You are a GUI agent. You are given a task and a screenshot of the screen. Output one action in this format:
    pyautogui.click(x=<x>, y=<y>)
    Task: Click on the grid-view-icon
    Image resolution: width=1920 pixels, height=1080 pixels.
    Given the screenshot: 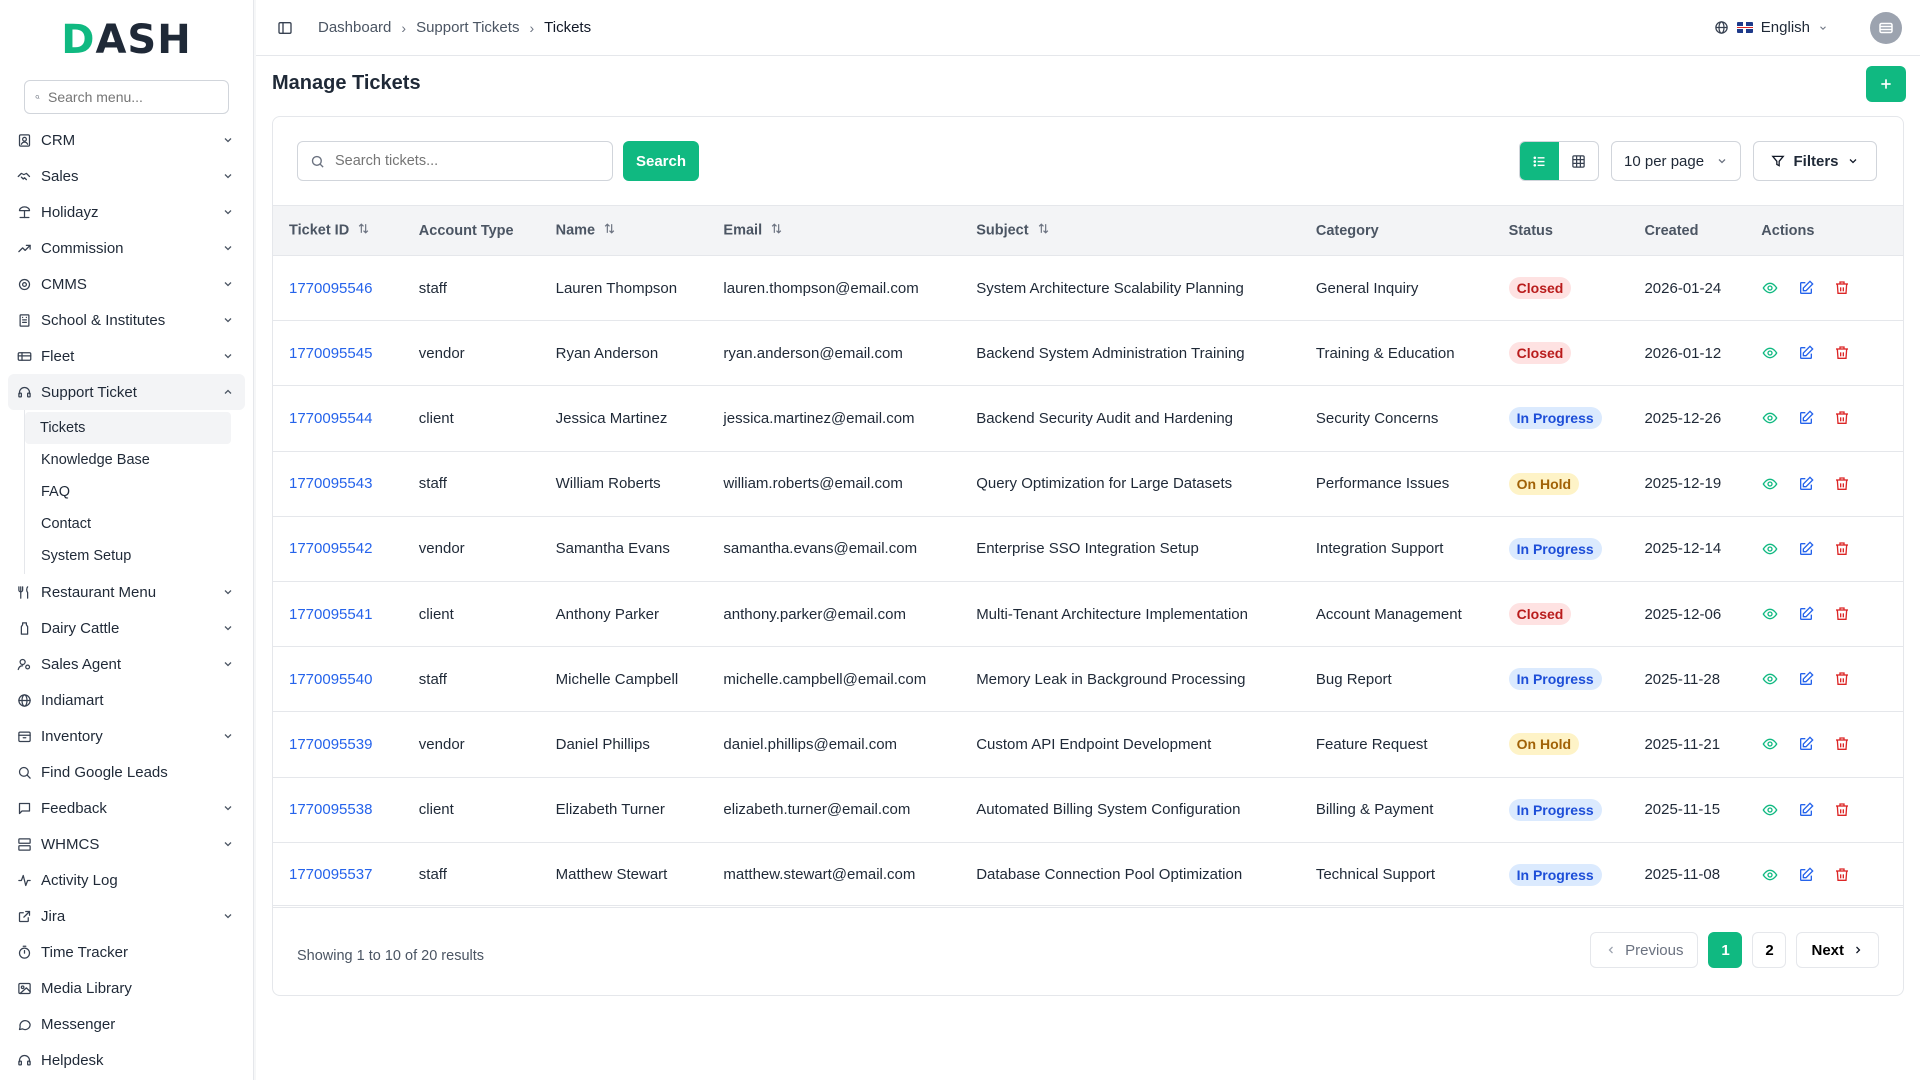 What is the action you would take?
    pyautogui.click(x=1578, y=161)
    